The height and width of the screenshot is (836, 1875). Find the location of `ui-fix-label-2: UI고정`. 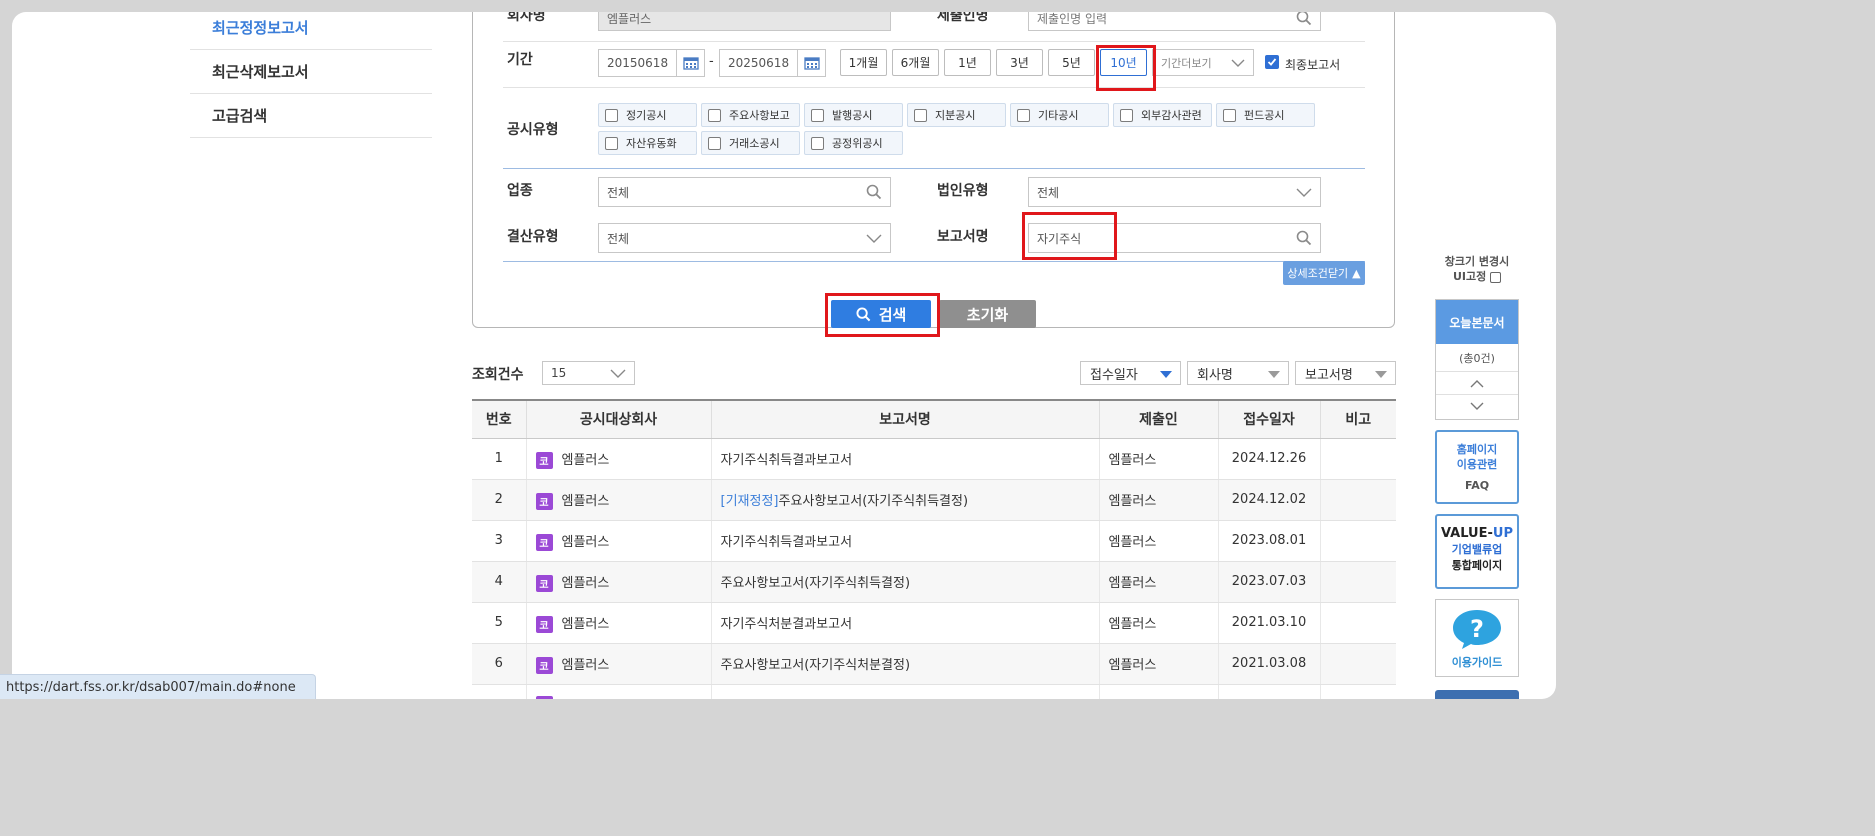

ui-fix-label-2: UI고정 is located at coordinates (1469, 276).